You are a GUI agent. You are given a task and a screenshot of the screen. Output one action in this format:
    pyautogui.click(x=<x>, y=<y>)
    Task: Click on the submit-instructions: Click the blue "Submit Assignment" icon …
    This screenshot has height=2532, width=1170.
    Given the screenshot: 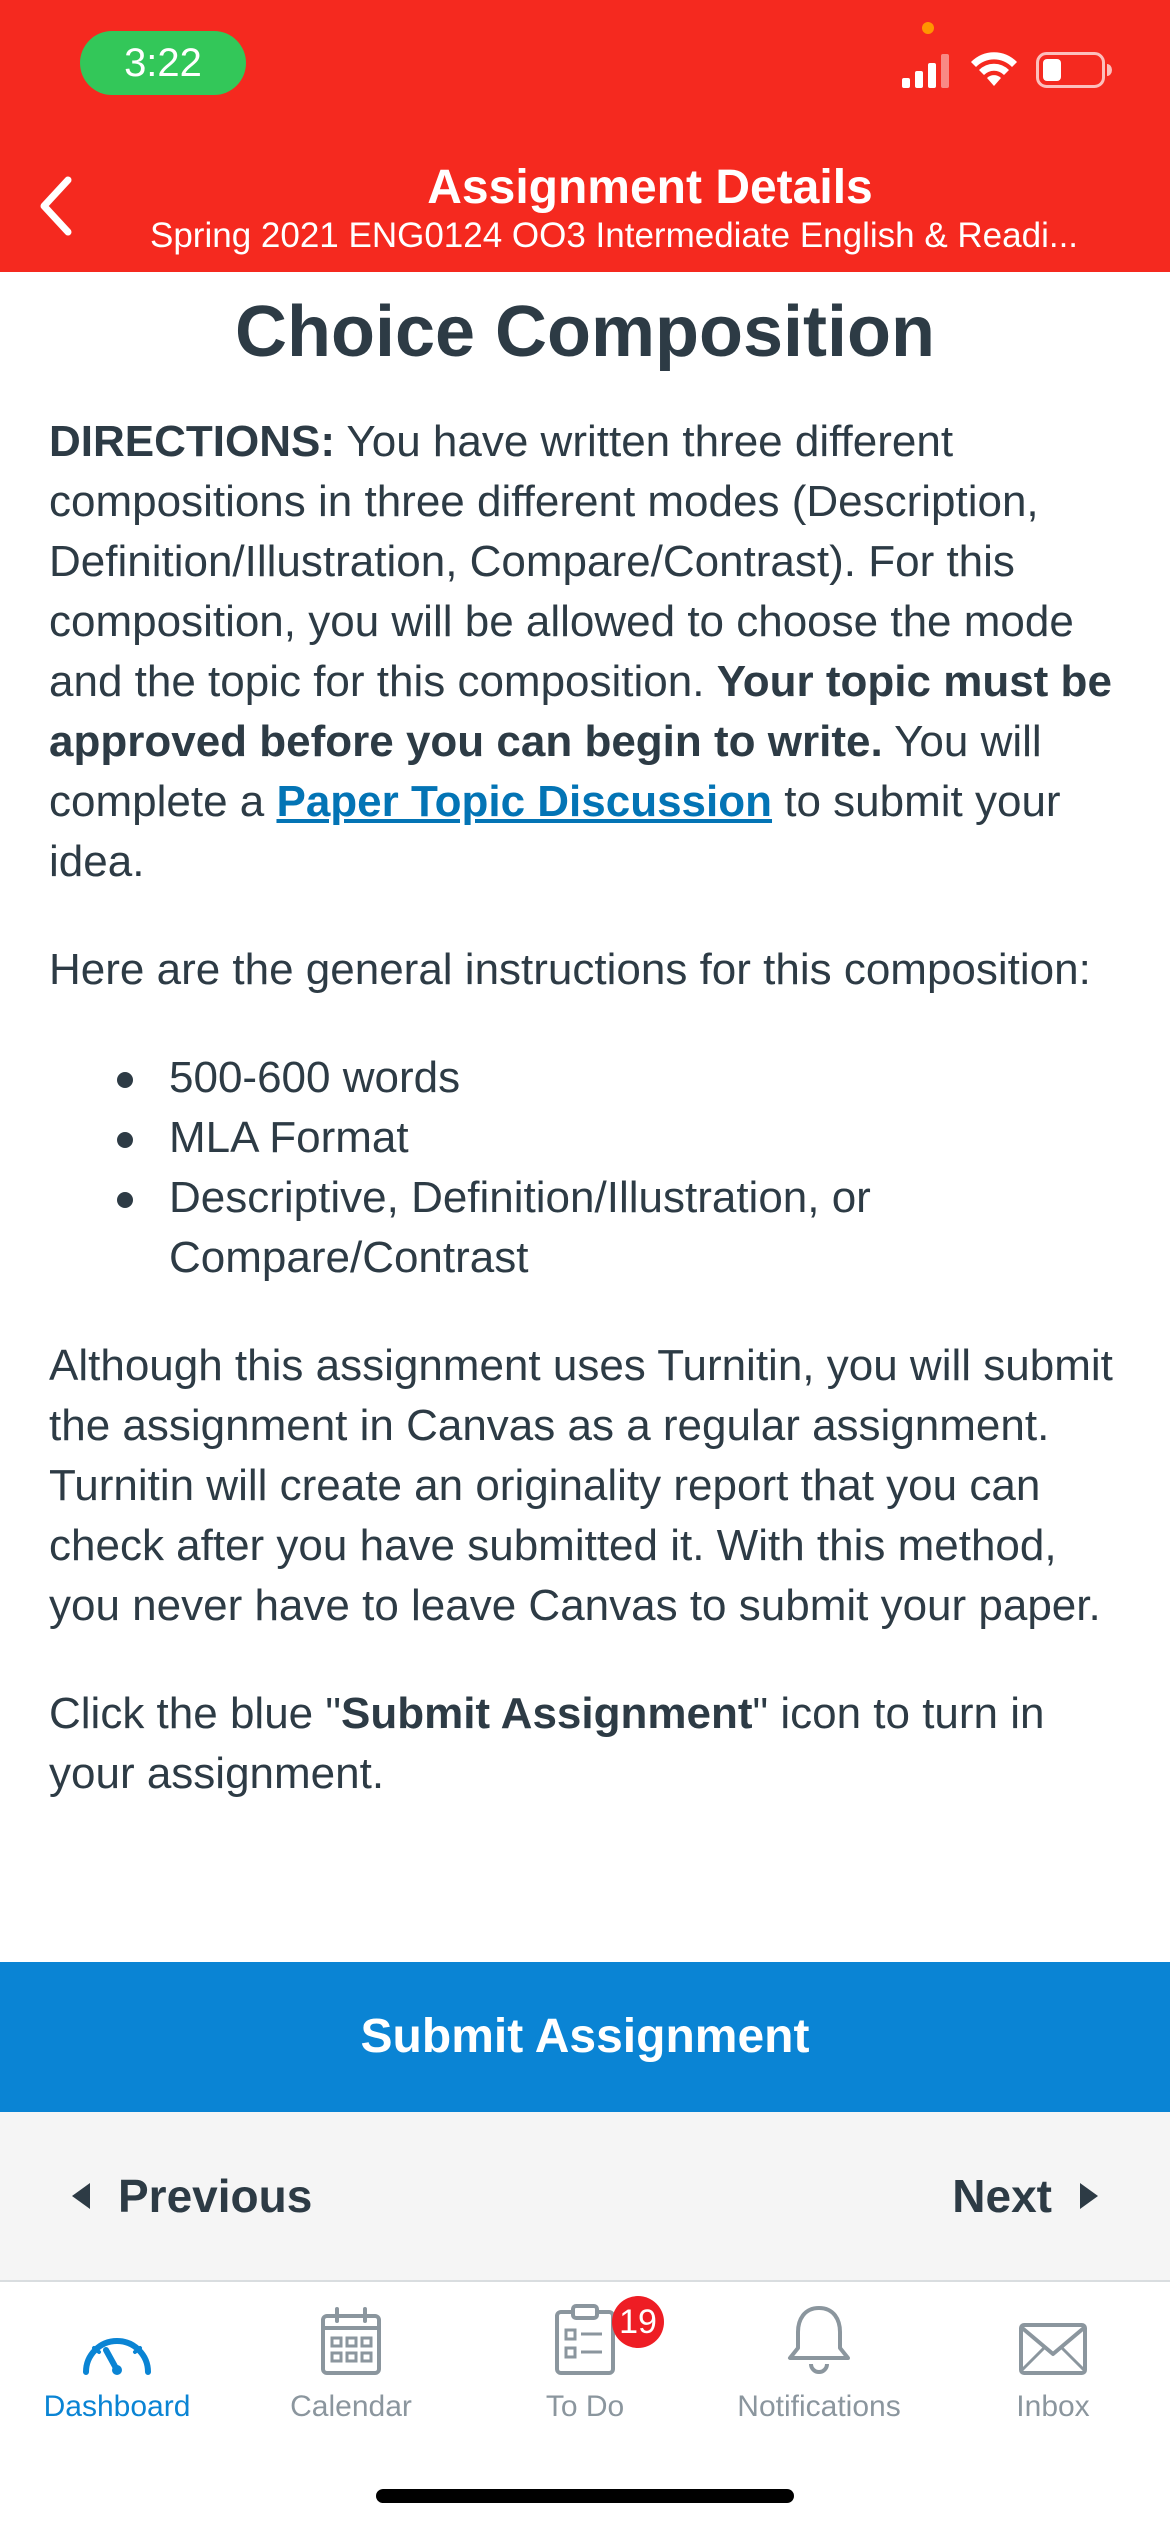 What is the action you would take?
    pyautogui.click(x=547, y=1743)
    